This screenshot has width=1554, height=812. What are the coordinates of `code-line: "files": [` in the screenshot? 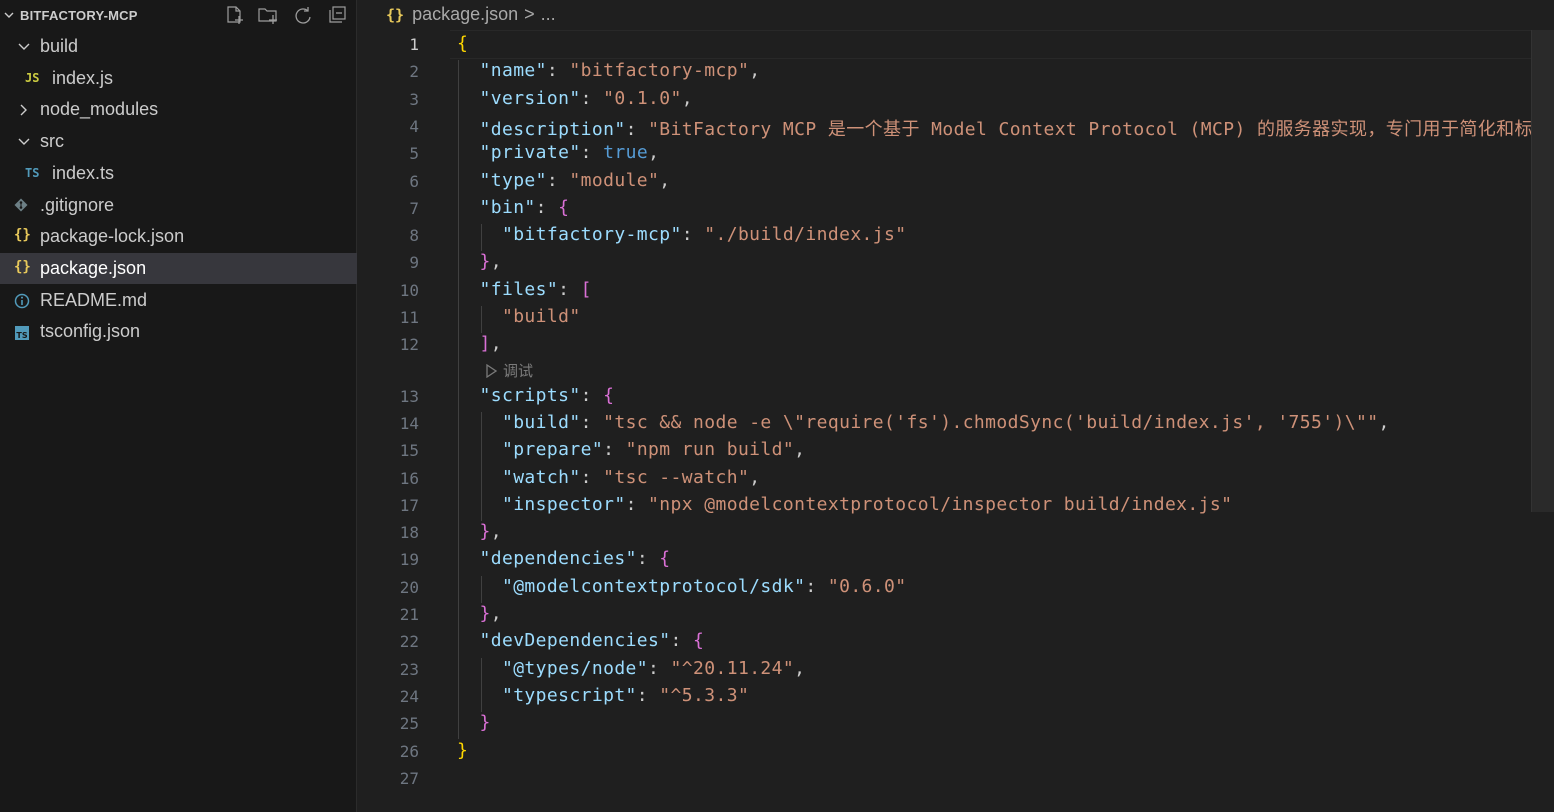 It's located at (524, 289).